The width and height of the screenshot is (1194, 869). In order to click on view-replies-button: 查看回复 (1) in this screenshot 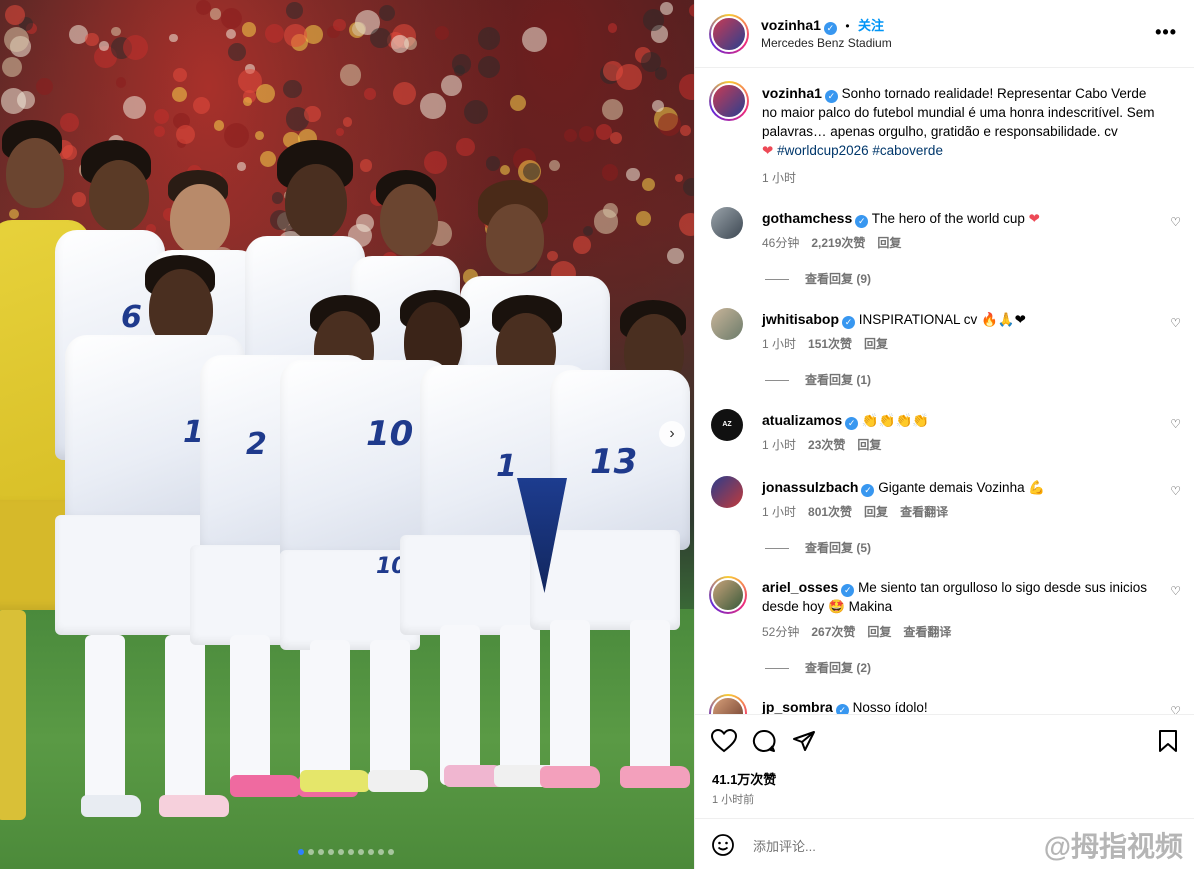, I will do `click(818, 379)`.